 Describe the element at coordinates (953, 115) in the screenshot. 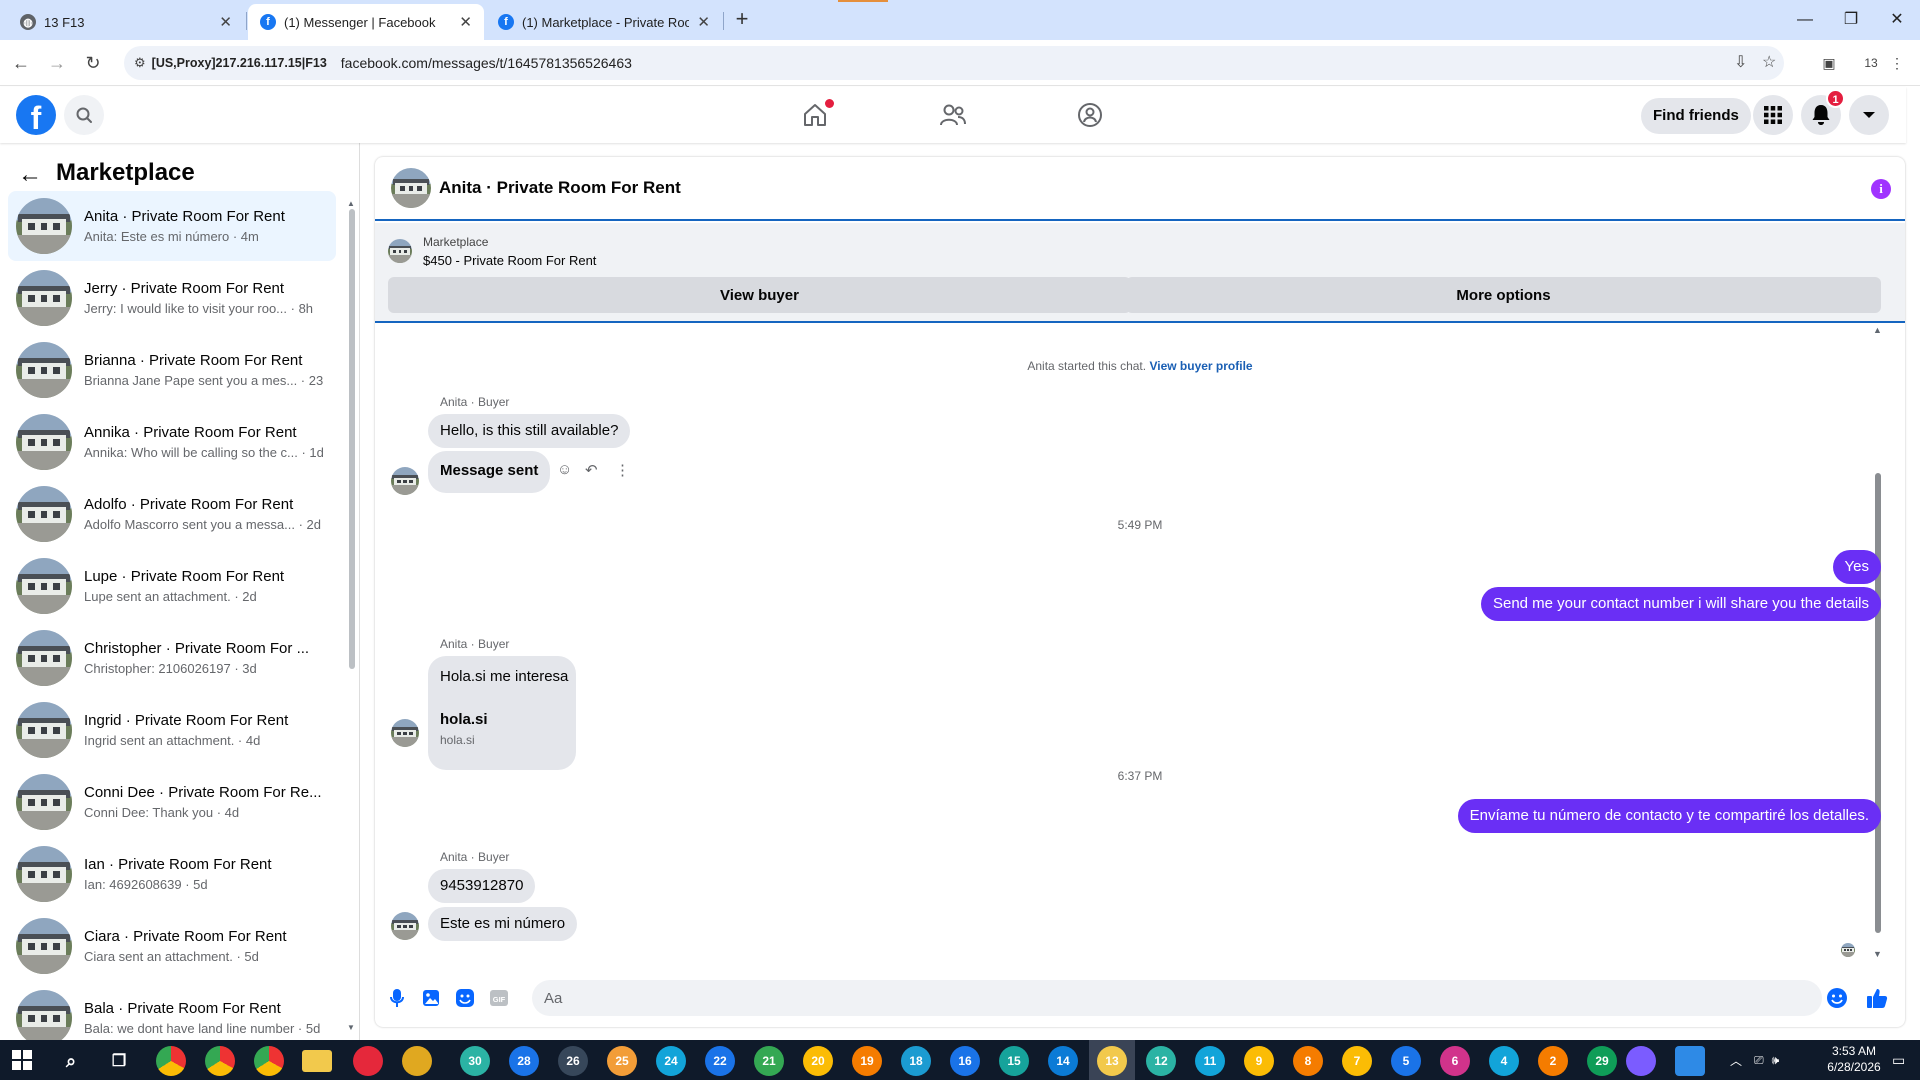

I see `friends-nav` at that location.